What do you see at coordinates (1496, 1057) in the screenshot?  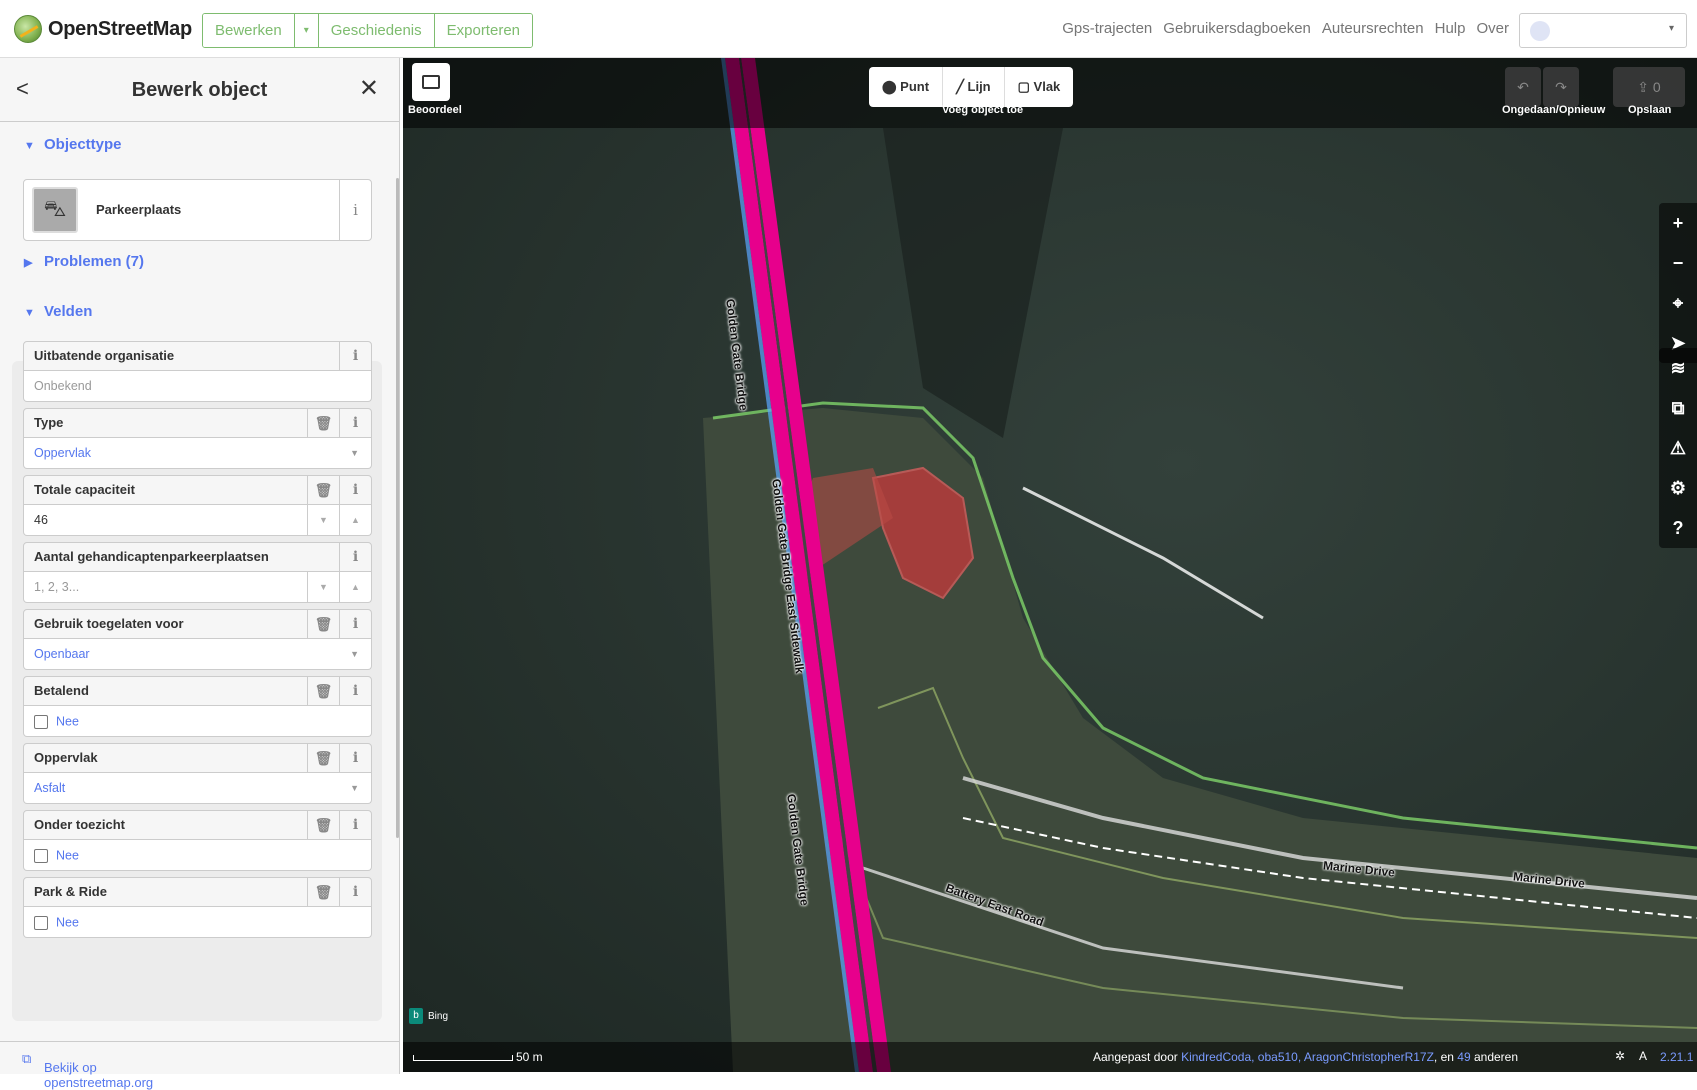 I see `attribution-suffix: anderen` at bounding box center [1496, 1057].